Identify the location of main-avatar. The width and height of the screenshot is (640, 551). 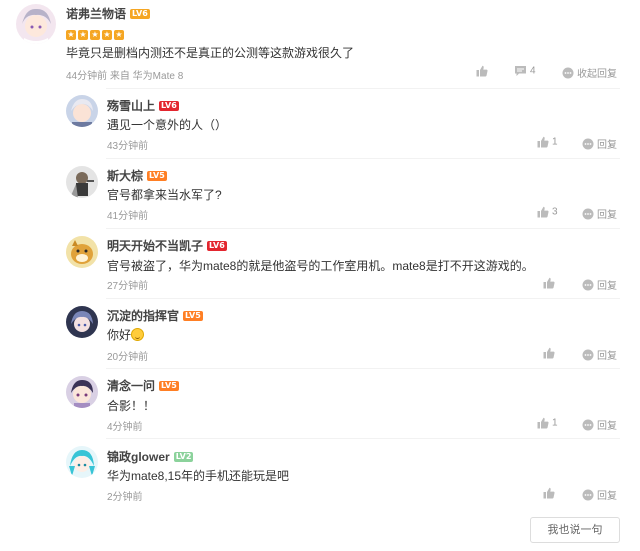
(36, 24).